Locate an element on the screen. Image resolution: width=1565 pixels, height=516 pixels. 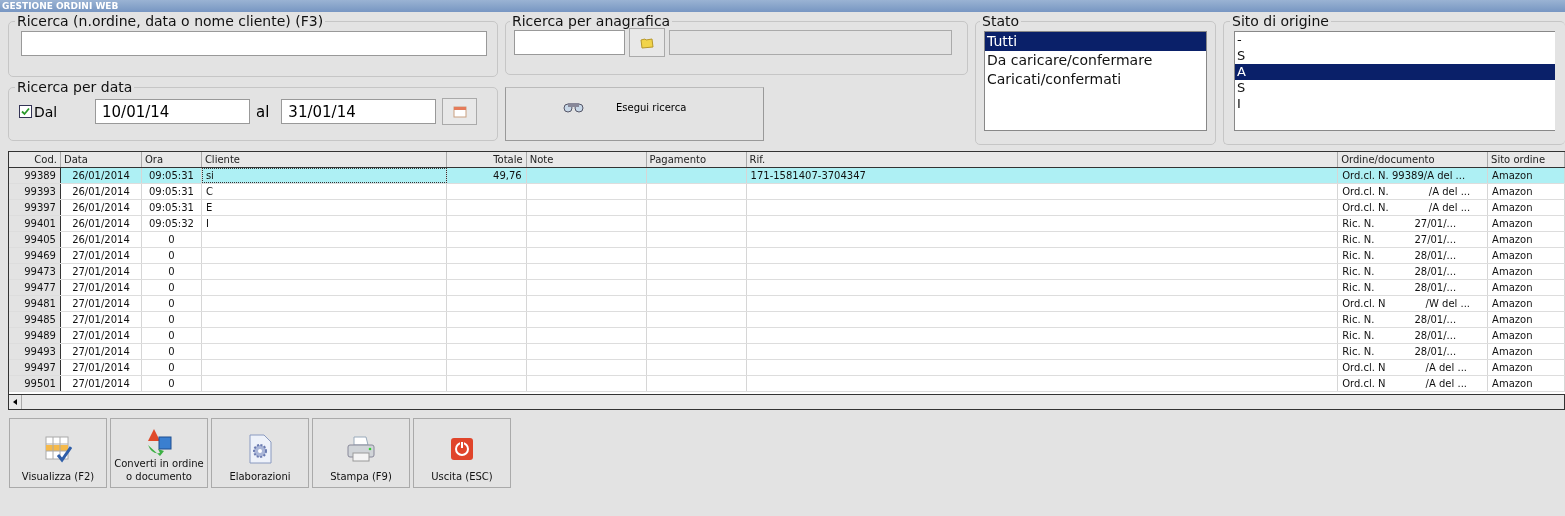
table-cell: E is located at coordinates (209, 207).